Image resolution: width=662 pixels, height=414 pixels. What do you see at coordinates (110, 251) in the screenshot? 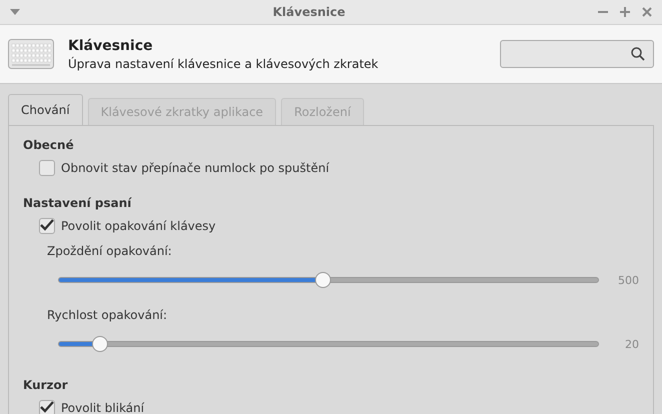
I see `slider-label: Zpoždění opakování:` at bounding box center [110, 251].